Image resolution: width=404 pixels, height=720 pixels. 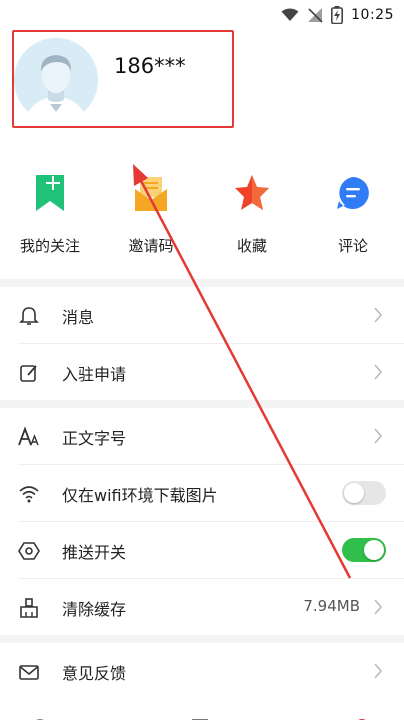 What do you see at coordinates (202, 715) in the screenshot?
I see `bottom-tab-bar` at bounding box center [202, 715].